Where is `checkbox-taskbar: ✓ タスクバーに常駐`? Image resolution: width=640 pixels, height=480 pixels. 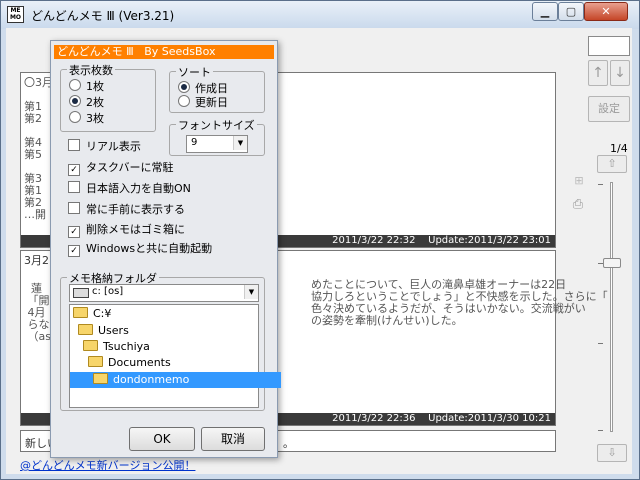 checkbox-taskbar: ✓ タスクバーに常駐 is located at coordinates (120, 168).